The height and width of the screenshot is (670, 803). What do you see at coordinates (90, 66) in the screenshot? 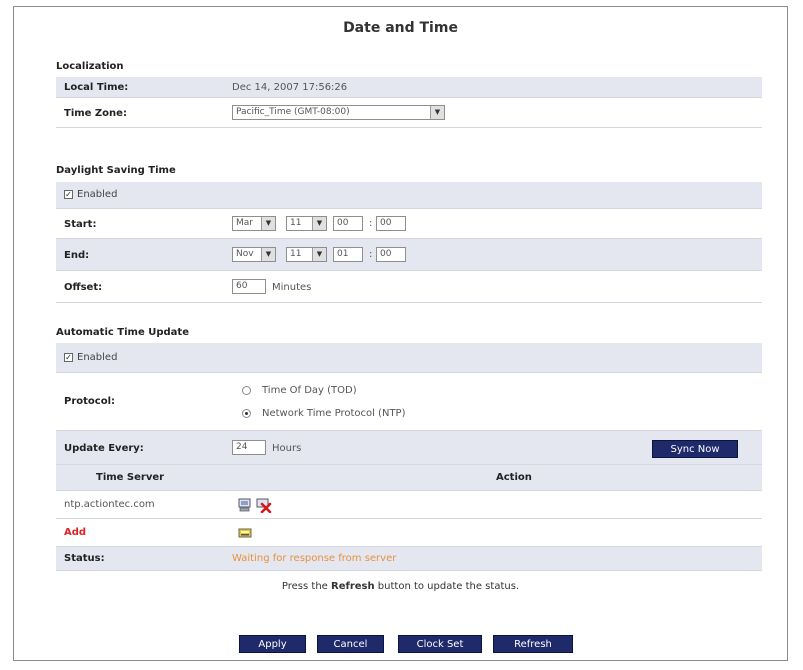
I see `localization-heading: Localization` at bounding box center [90, 66].